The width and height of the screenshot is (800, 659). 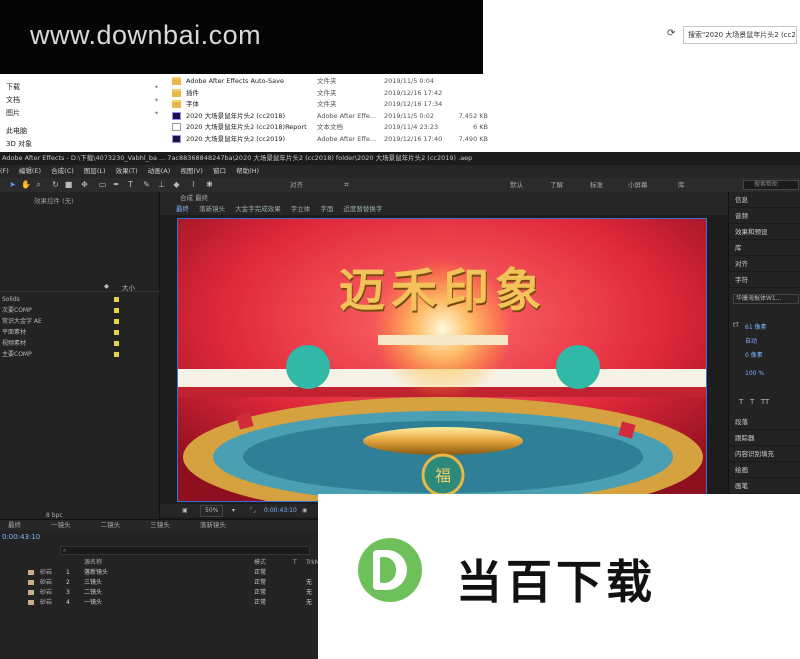 What do you see at coordinates (54, 515) in the screenshot?
I see `bit-depth-label: 8 bpc` at bounding box center [54, 515].